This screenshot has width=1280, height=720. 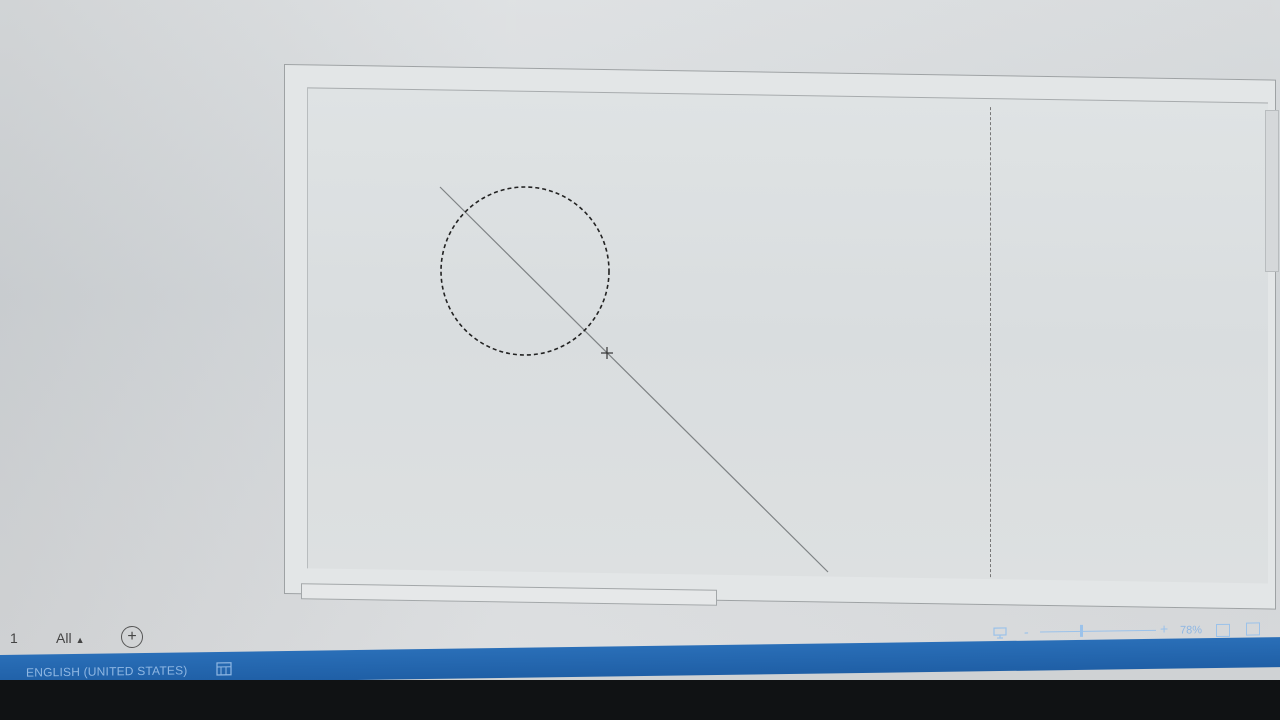 I want to click on screen-bezel, so click(x=640, y=700).